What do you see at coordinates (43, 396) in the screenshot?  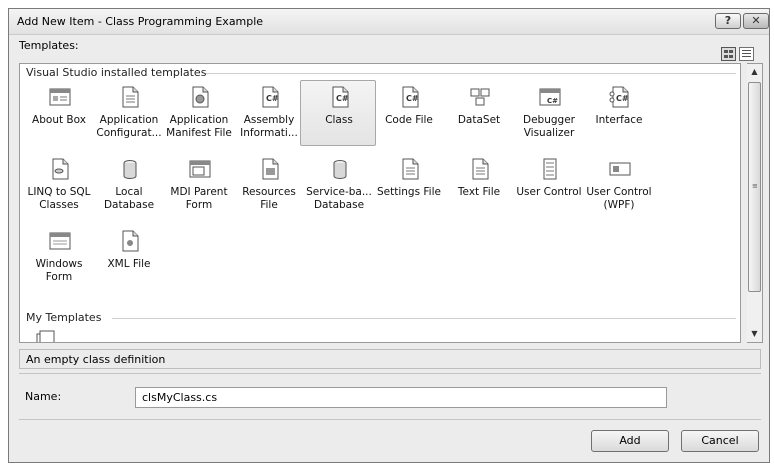 I see `name-label: Name:` at bounding box center [43, 396].